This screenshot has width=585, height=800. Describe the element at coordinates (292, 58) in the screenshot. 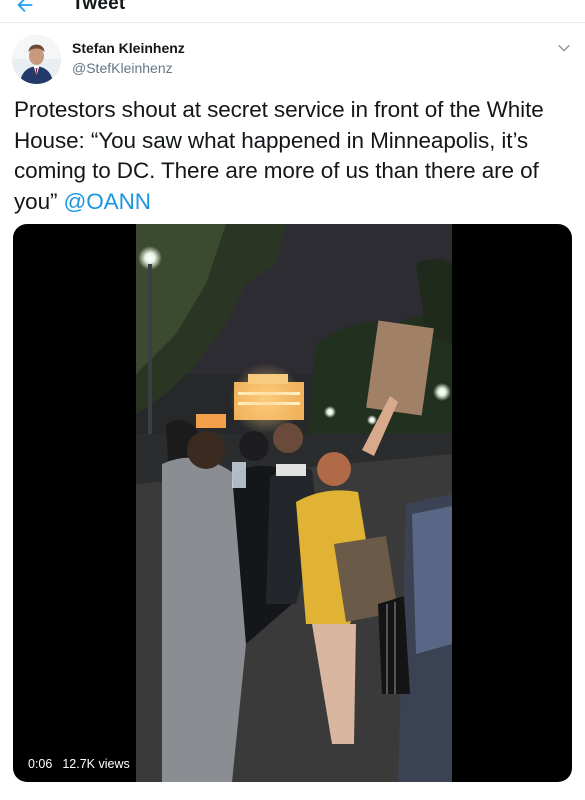

I see `tweet-author-row: Stefan Kleinhenz @StefKleinhenz` at that location.